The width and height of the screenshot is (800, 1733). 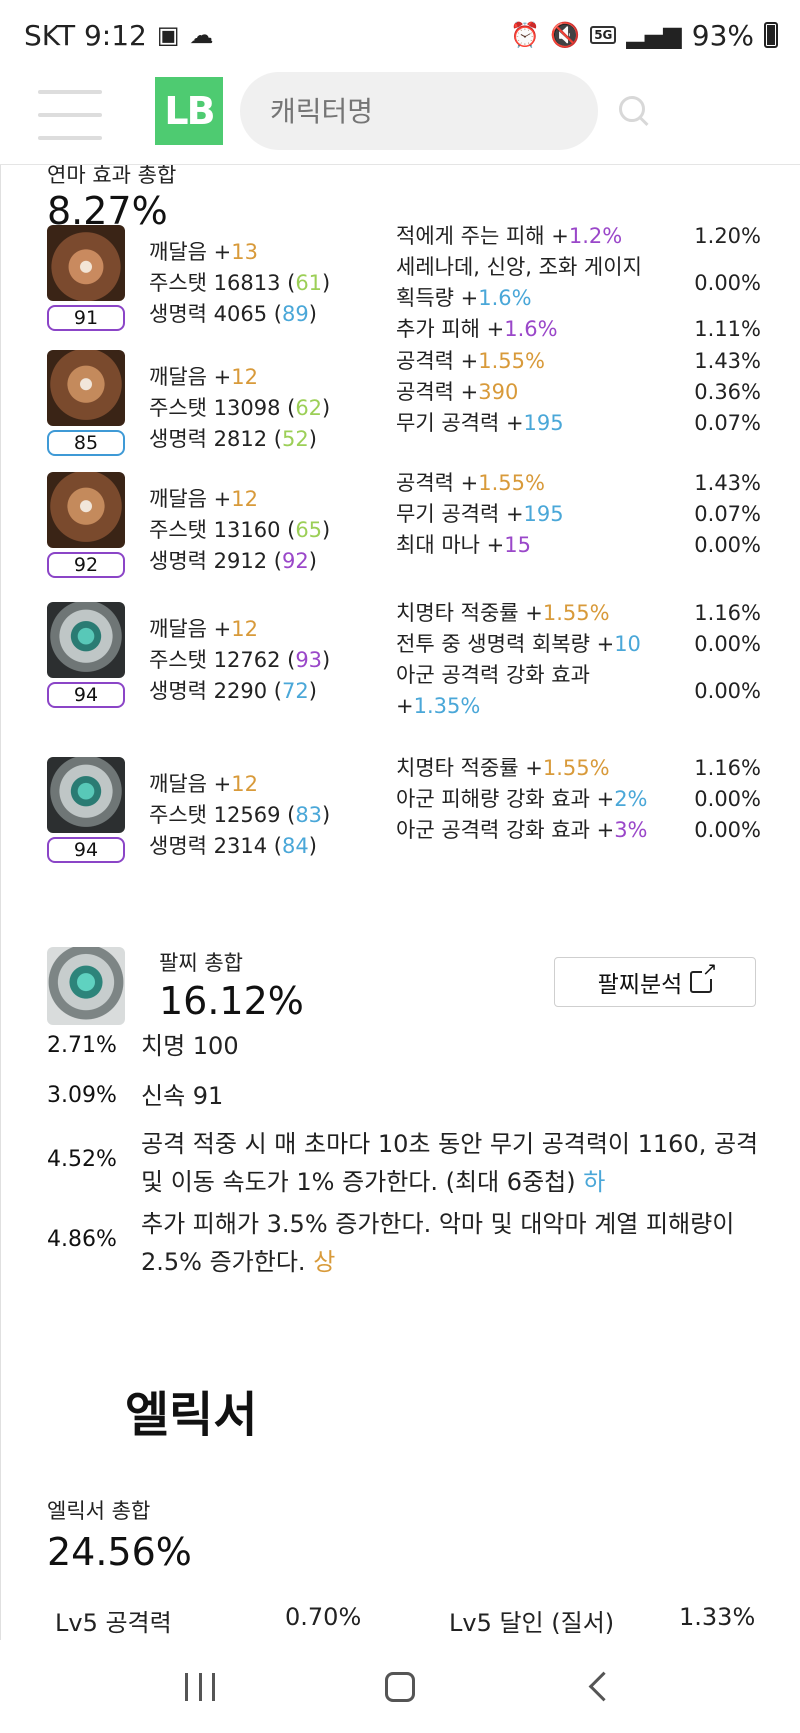 What do you see at coordinates (525, 35) in the screenshot?
I see `alarm-icon: ⏰` at bounding box center [525, 35].